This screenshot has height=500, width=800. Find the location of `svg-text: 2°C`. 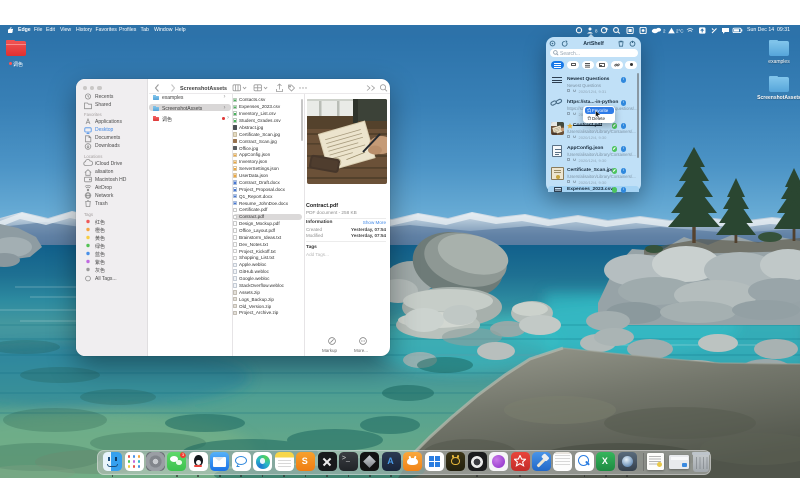

svg-text: 2°C is located at coordinates (680, 30).